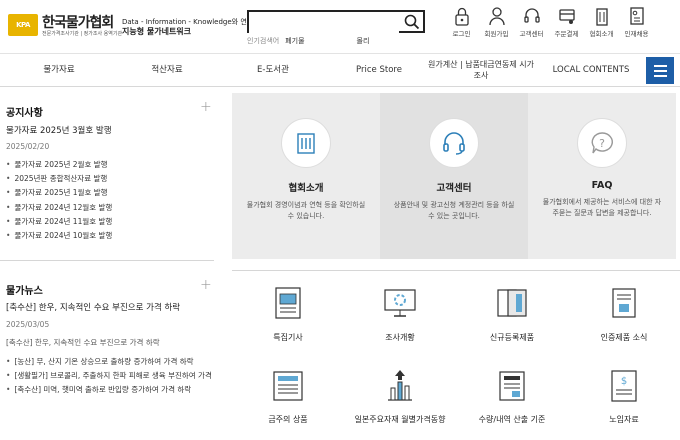  Describe the element at coordinates (363, 41) in the screenshot. I see `popular-keyword: 몰리` at that location.